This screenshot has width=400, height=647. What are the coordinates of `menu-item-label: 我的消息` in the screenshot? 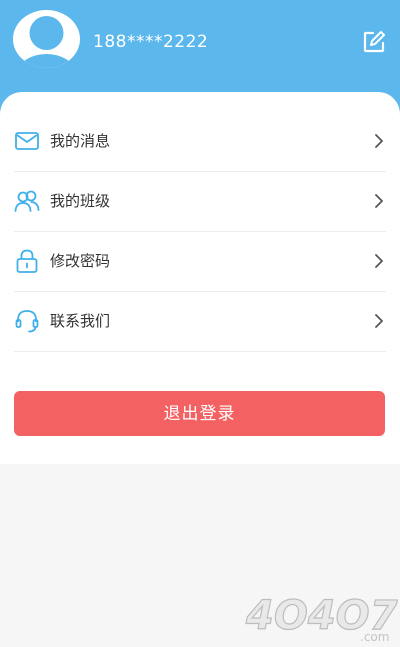 It's located at (80, 141).